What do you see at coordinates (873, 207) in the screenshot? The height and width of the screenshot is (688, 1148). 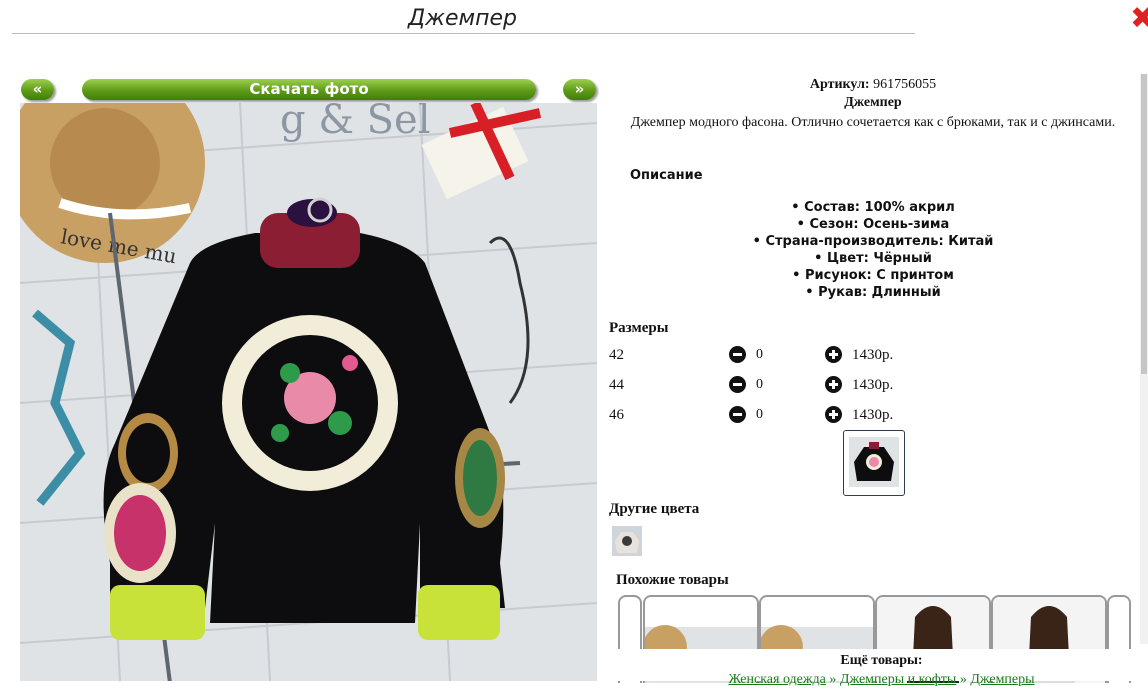 I see `property-item: Состав: 100% акрил` at bounding box center [873, 207].